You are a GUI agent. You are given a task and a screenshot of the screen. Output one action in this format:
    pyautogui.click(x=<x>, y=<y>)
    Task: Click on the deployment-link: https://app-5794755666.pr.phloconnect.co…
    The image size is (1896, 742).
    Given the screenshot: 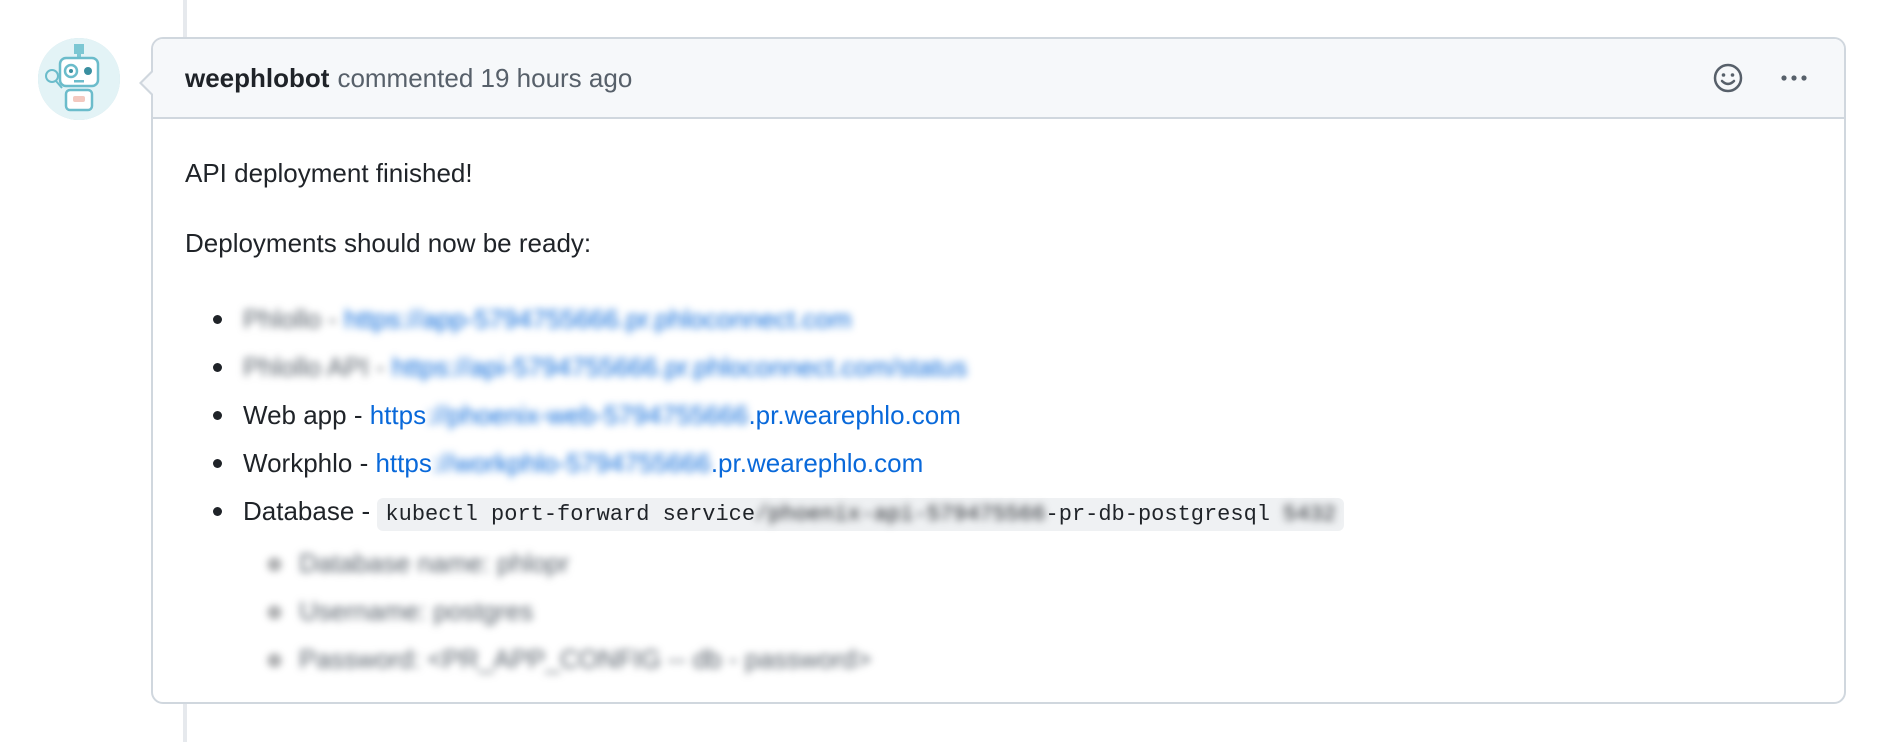 What is the action you would take?
    pyautogui.click(x=597, y=319)
    